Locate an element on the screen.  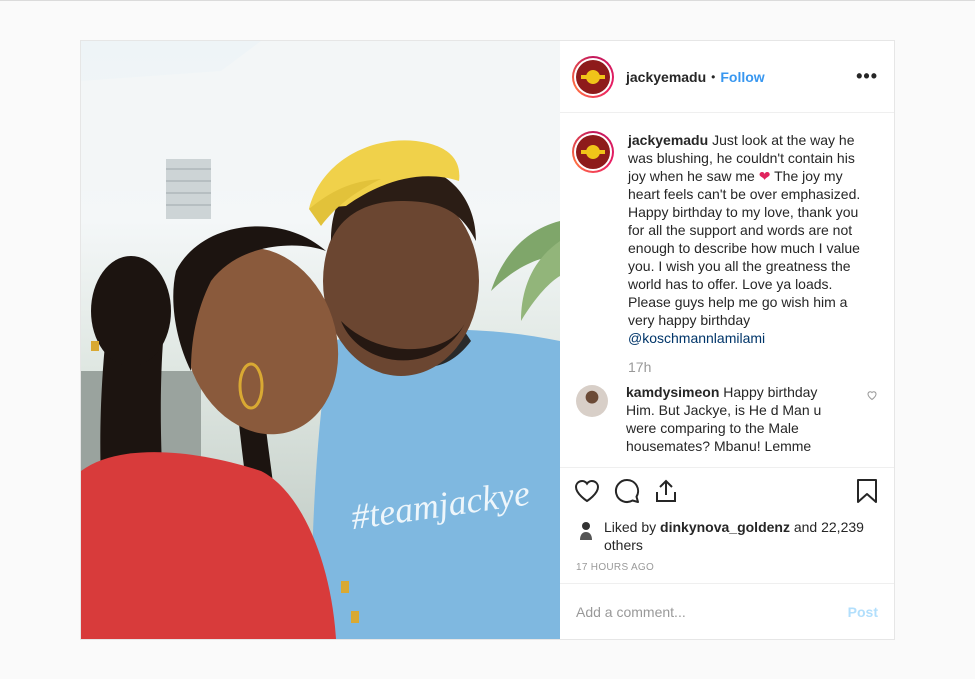
caption-time: 17h is located at coordinates (753, 367).